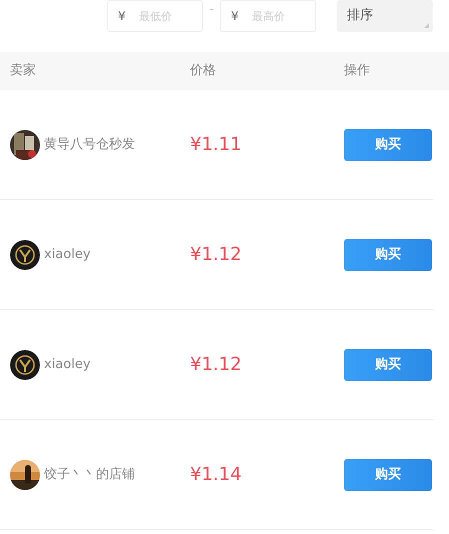 This screenshot has height=534, width=449. I want to click on price-text: ¥1.11, so click(216, 144).